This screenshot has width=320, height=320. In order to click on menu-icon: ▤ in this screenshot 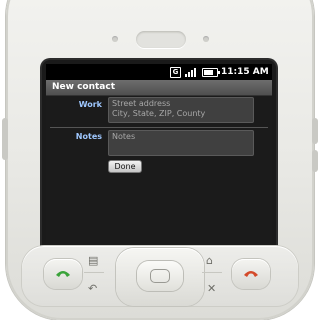, I will do `click(93, 261)`.